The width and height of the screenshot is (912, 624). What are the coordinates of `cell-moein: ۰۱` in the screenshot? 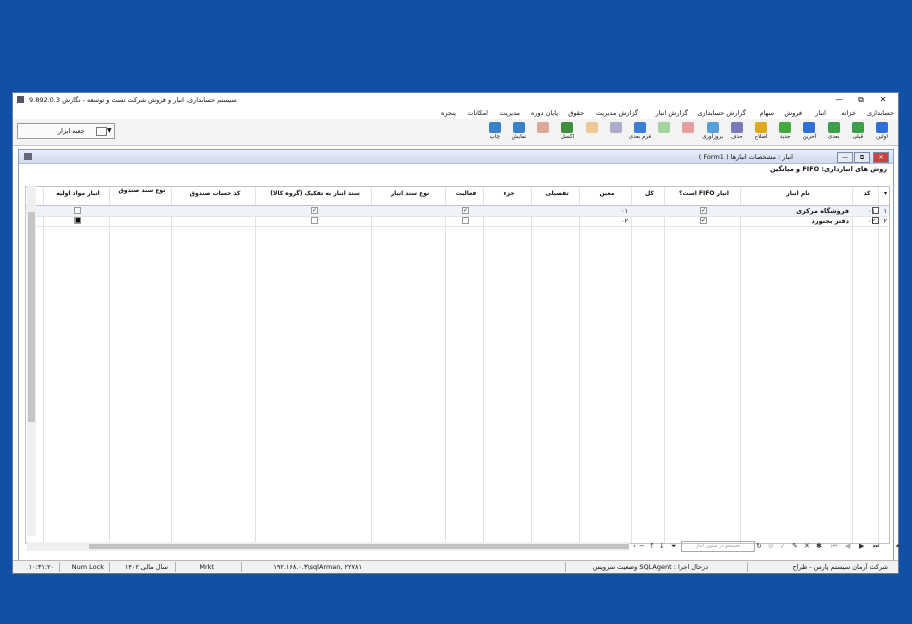 It's located at (624, 211).